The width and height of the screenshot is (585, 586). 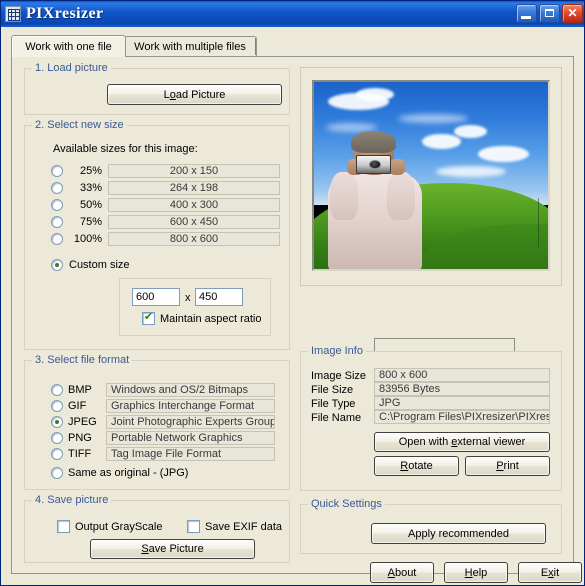 I want to click on size-preset-row-25: 25% 200 x 150, so click(x=165, y=171).